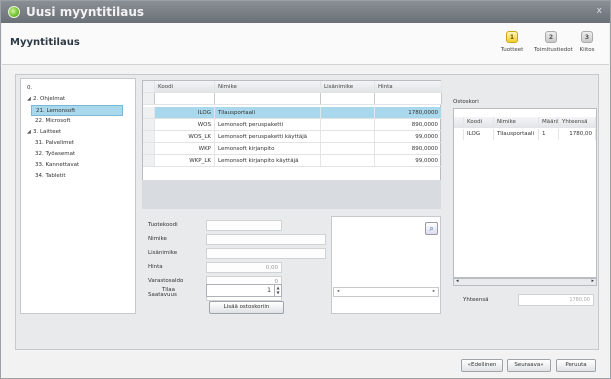  Describe the element at coordinates (431, 228) in the screenshot. I see `zoom-icon: ⌕` at that location.